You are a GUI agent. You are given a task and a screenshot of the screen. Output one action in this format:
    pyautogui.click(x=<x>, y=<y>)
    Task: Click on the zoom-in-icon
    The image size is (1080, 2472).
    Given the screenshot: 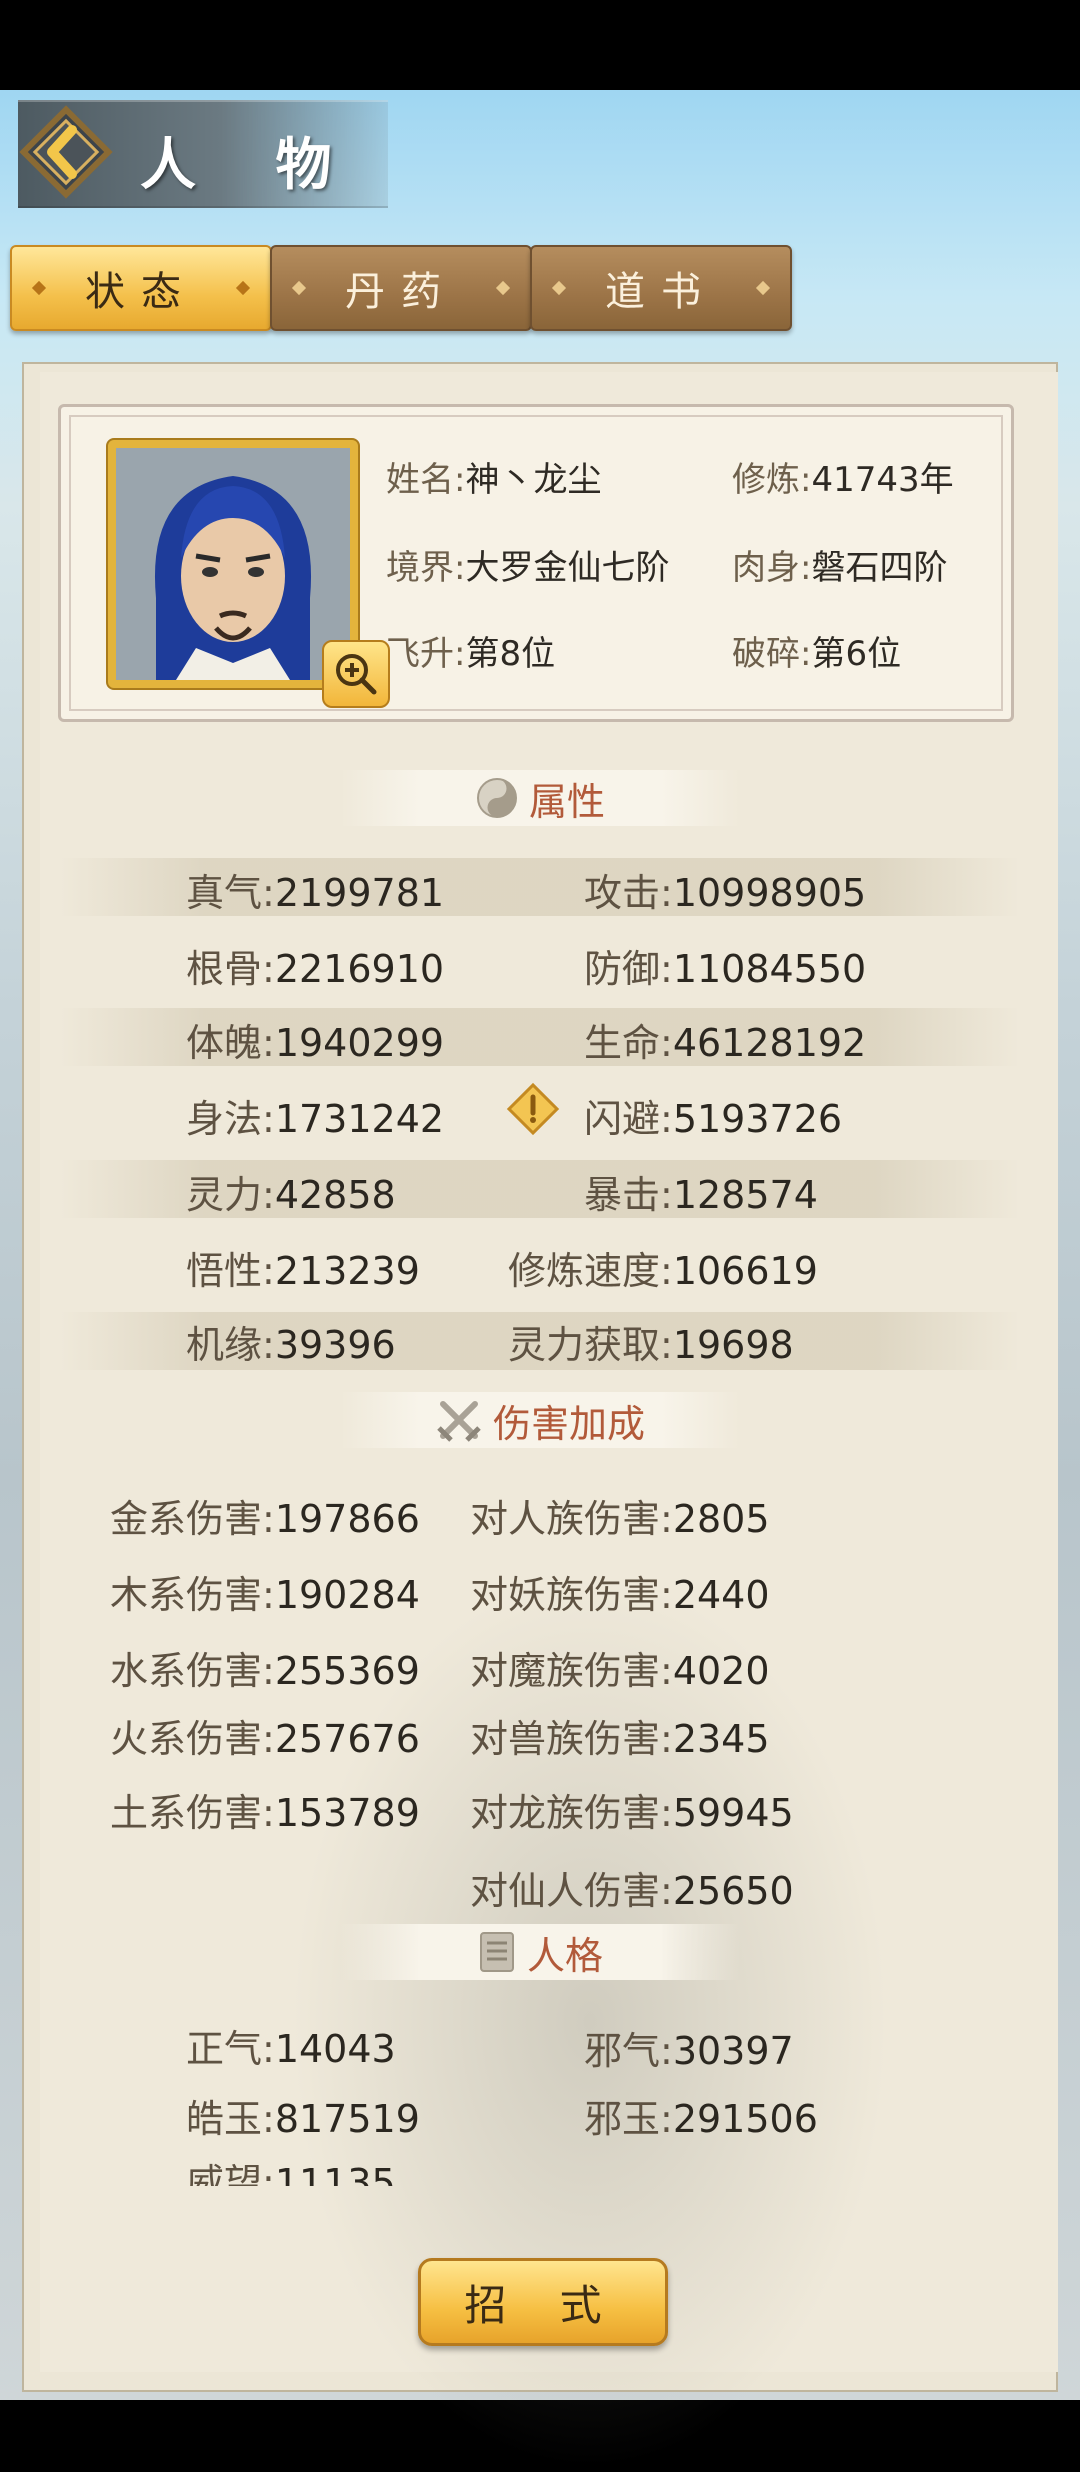 What is the action you would take?
    pyautogui.click(x=356, y=674)
    